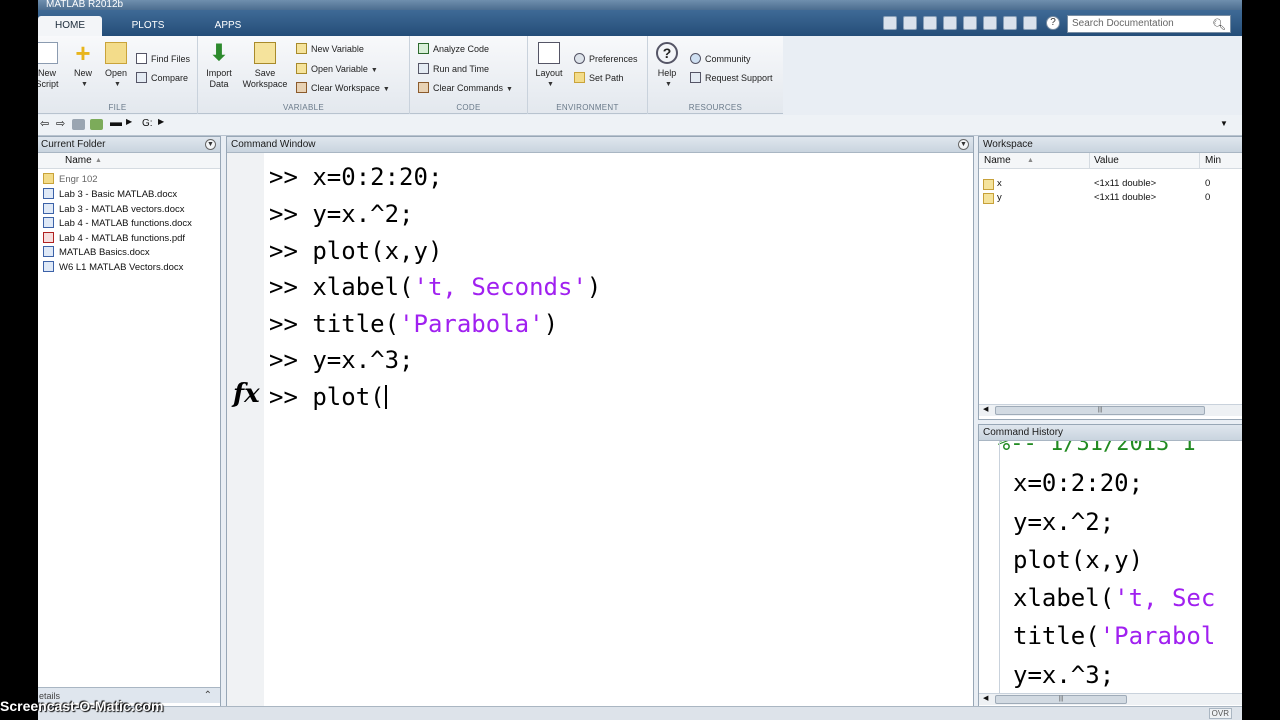 The height and width of the screenshot is (720, 1280). I want to click on analyze-code-button: Analyze Code, so click(453, 49).